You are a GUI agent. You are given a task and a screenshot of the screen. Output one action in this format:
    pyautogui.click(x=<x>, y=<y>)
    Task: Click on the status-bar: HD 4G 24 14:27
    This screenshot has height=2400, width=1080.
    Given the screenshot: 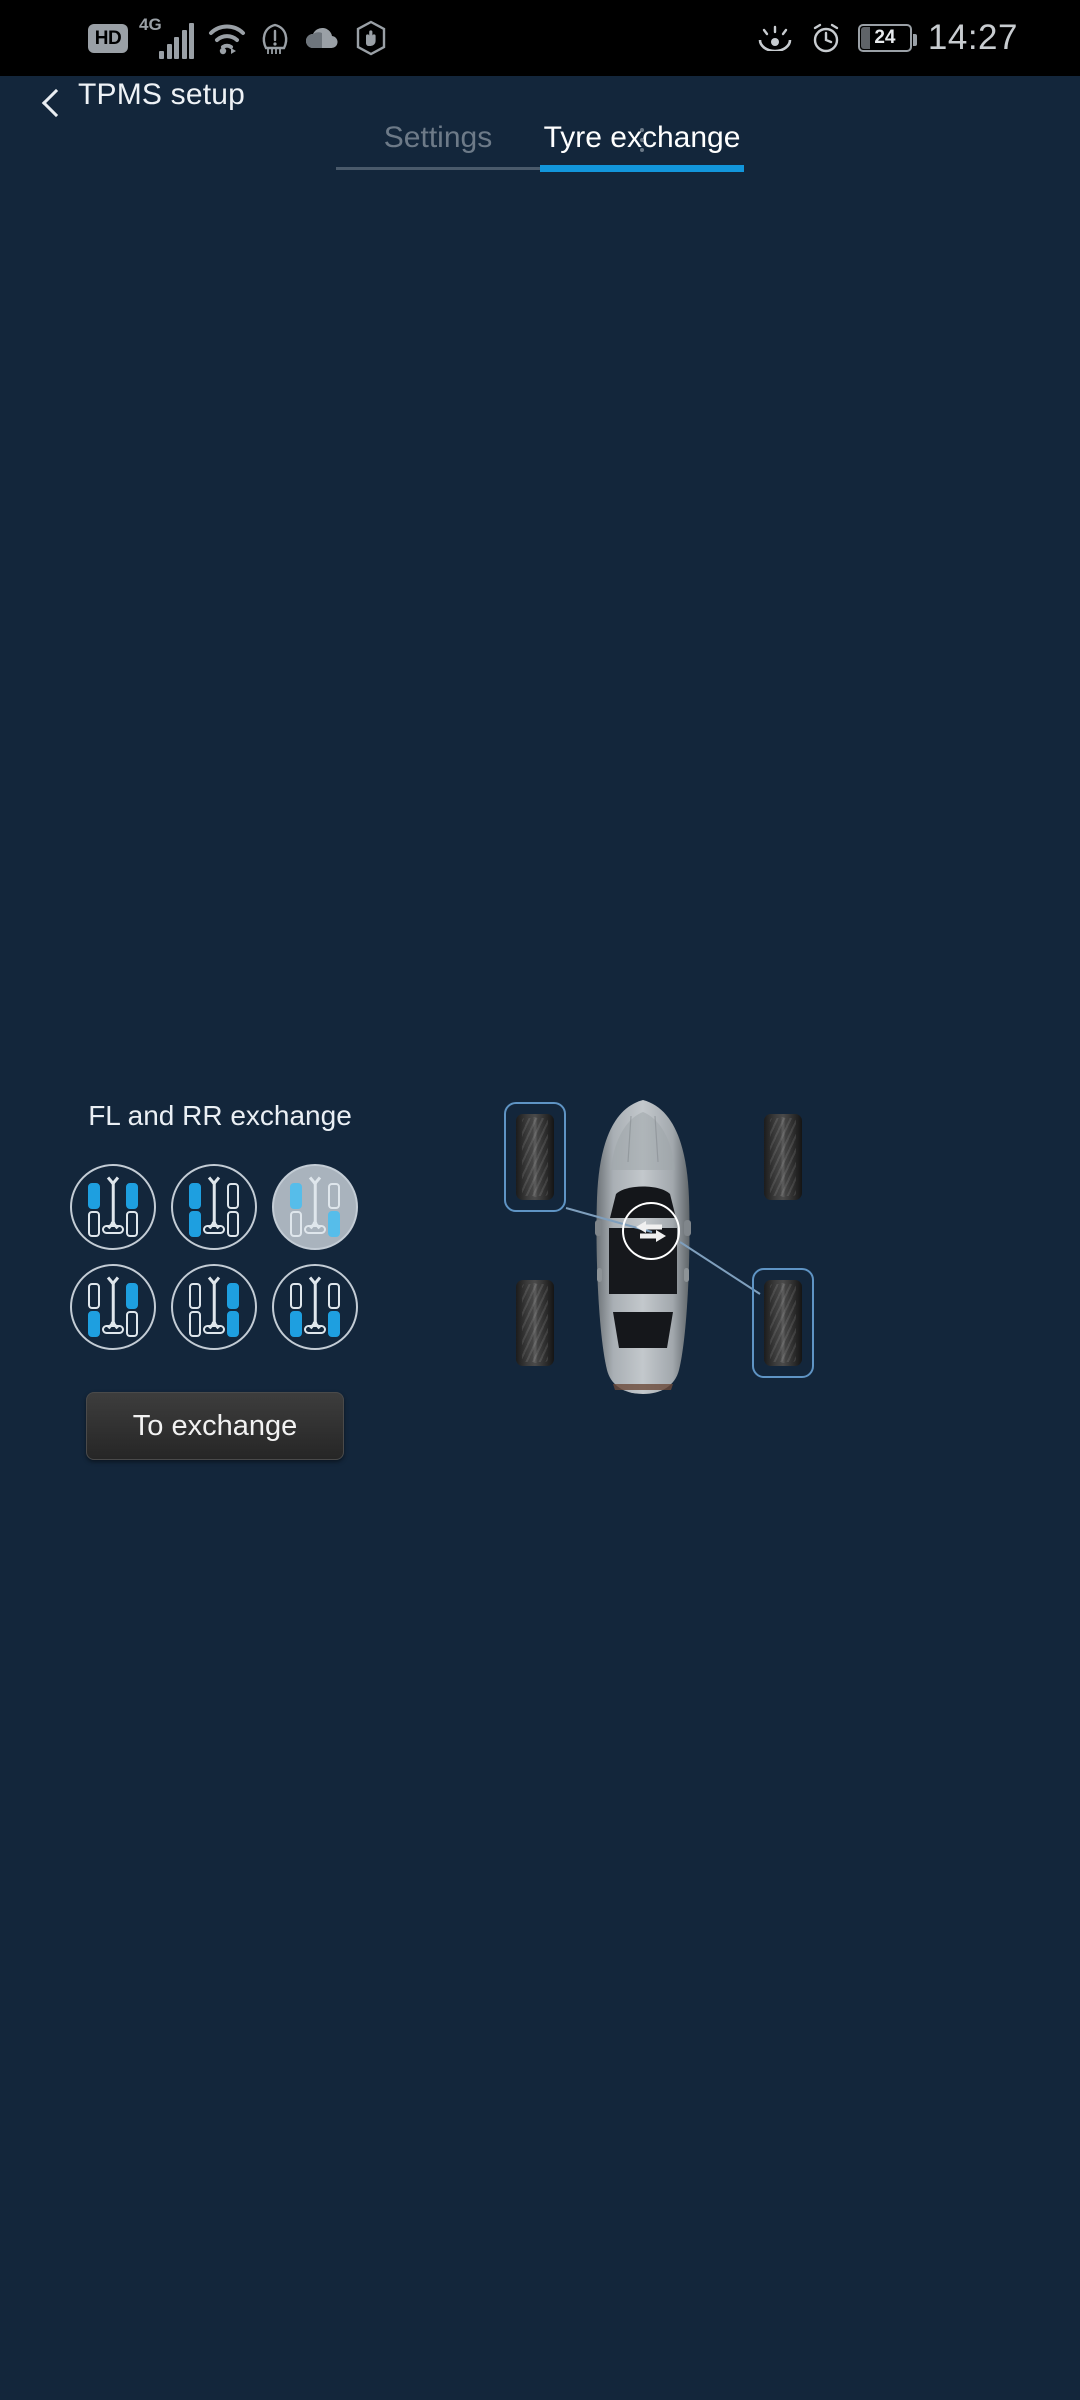 What is the action you would take?
    pyautogui.click(x=540, y=38)
    